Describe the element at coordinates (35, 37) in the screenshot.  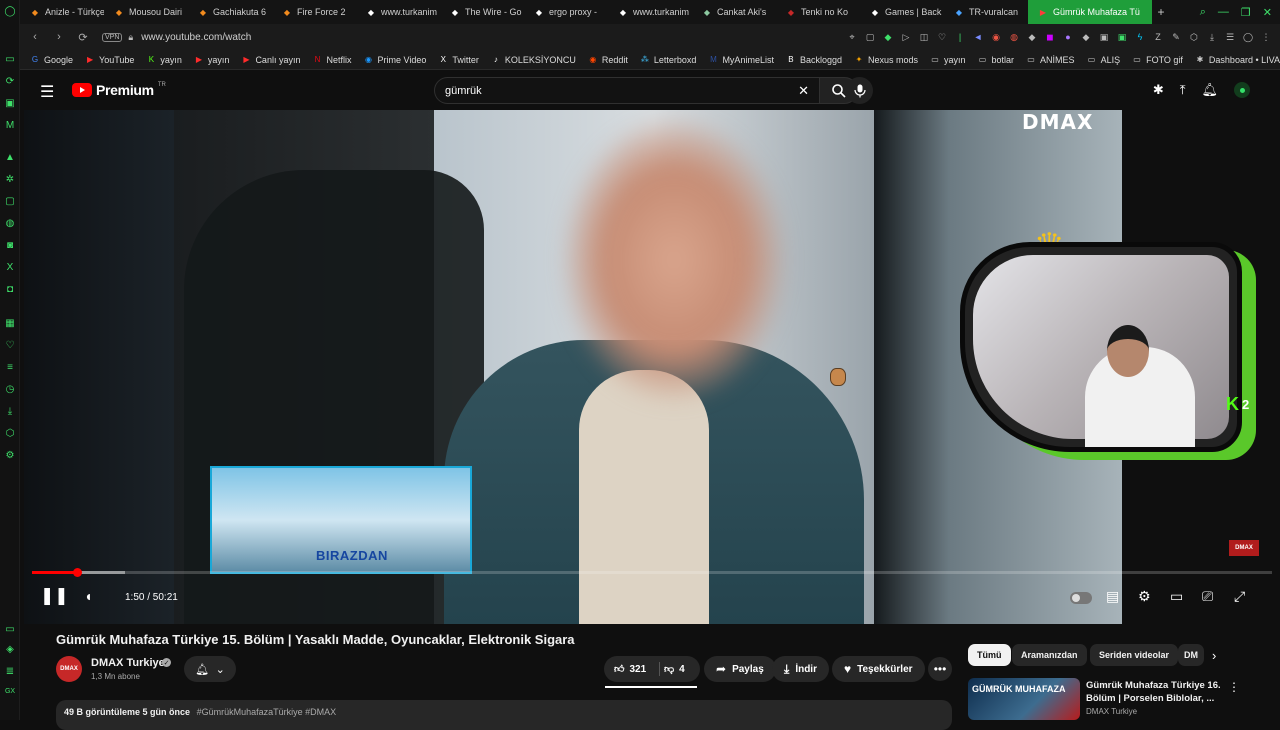
I see `back-button: ‹` at that location.